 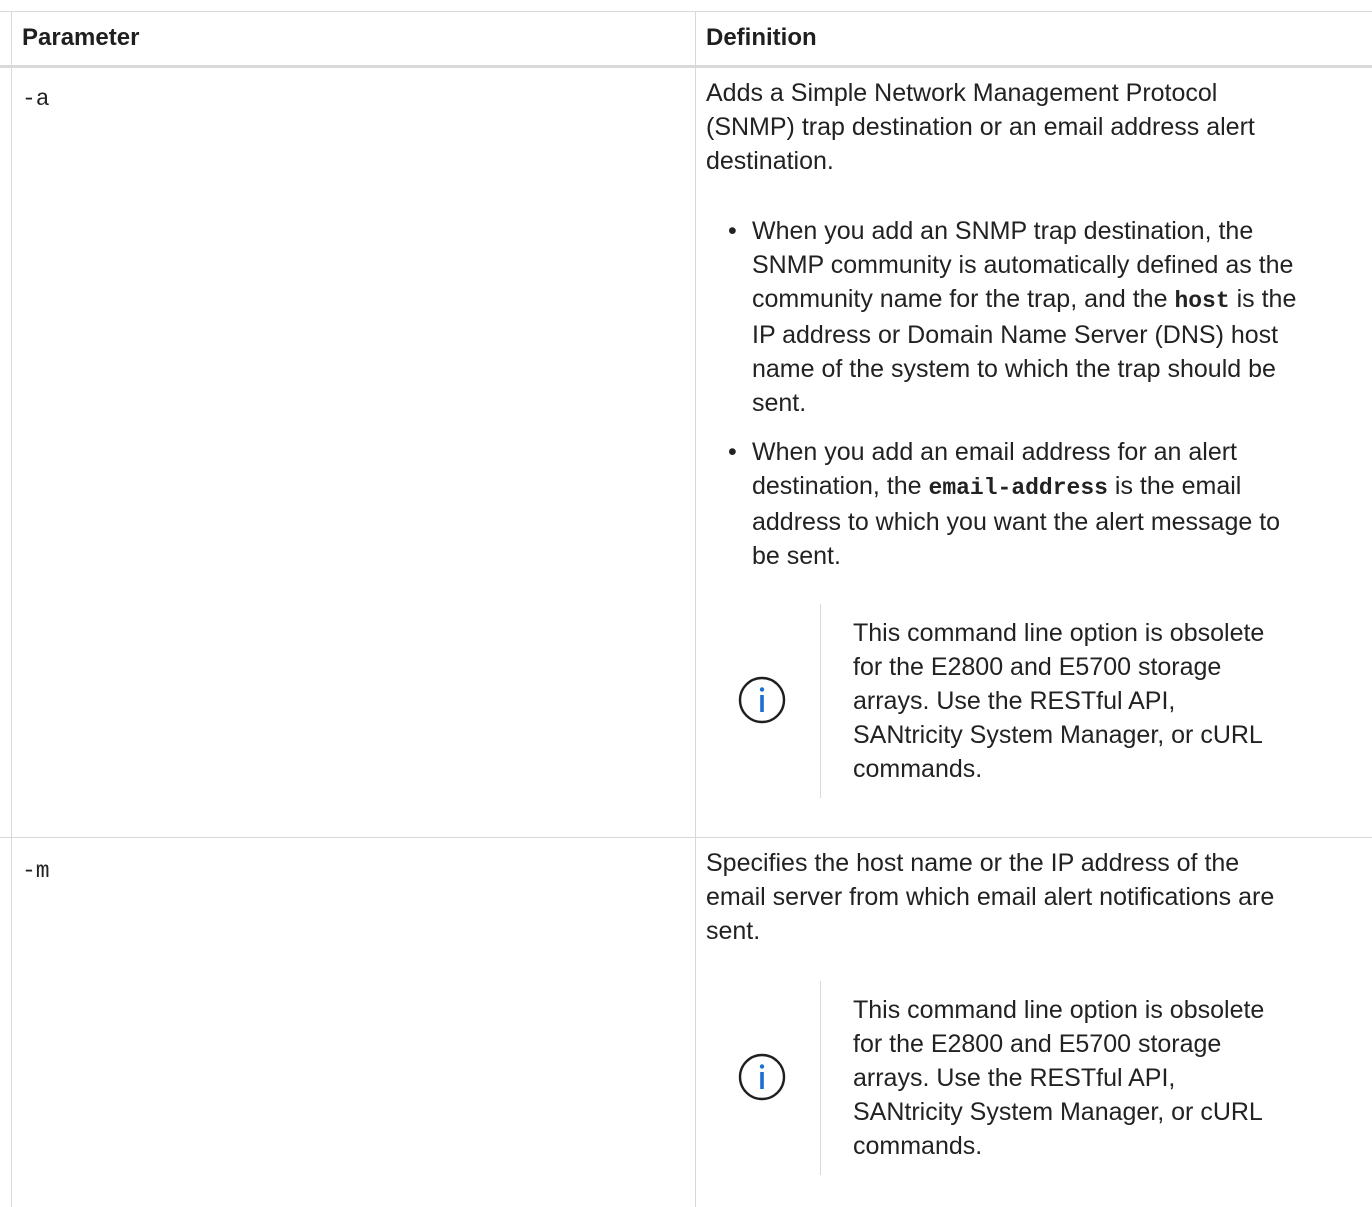 What do you see at coordinates (1018, 488) in the screenshot?
I see `code-email-address: email-address` at bounding box center [1018, 488].